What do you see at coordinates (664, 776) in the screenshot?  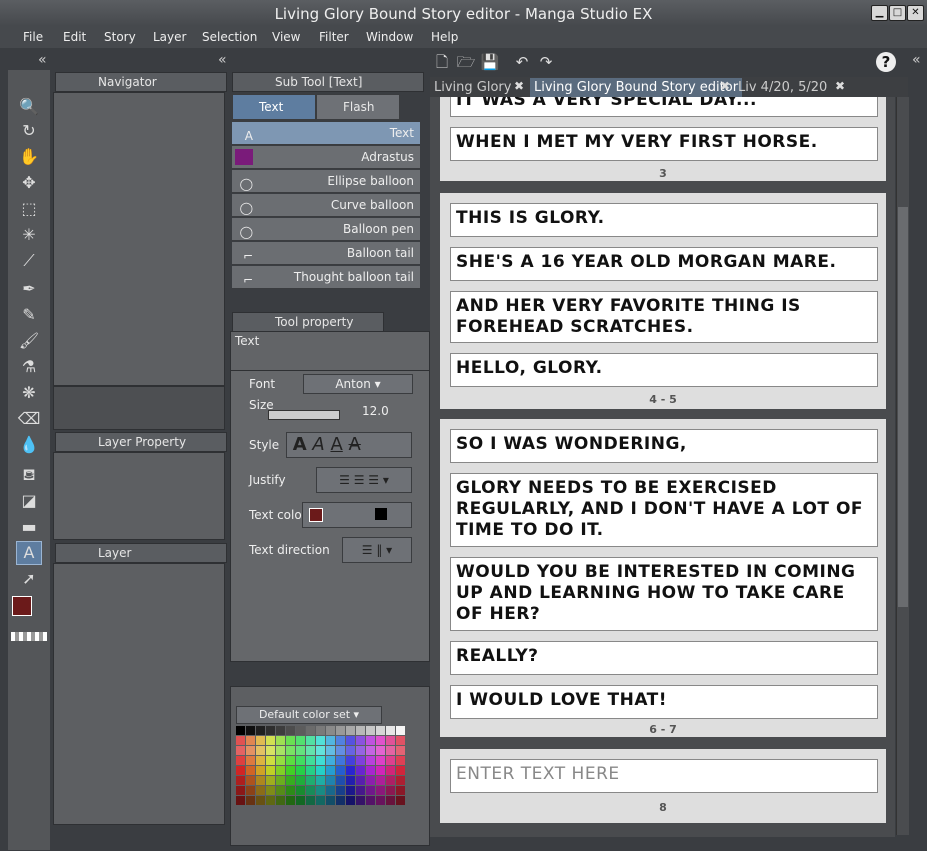 I see `empty-text-balloon: ENTER TEXT HERE` at bounding box center [664, 776].